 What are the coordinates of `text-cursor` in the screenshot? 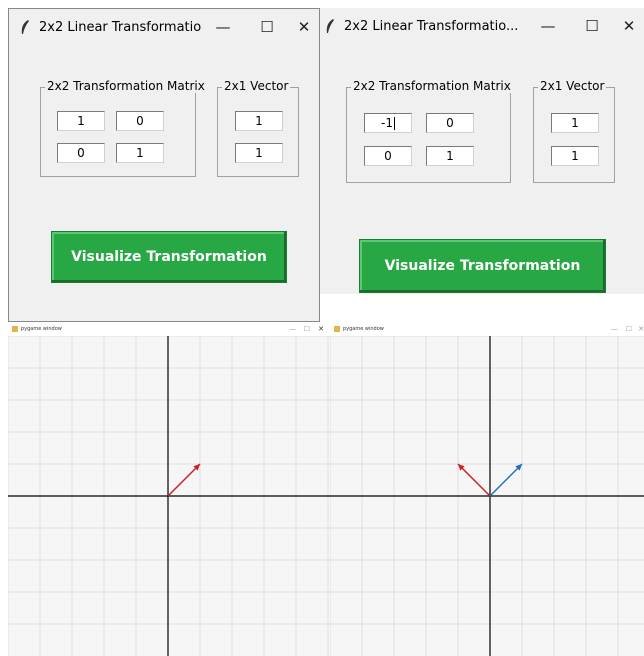 It's located at (394, 123).